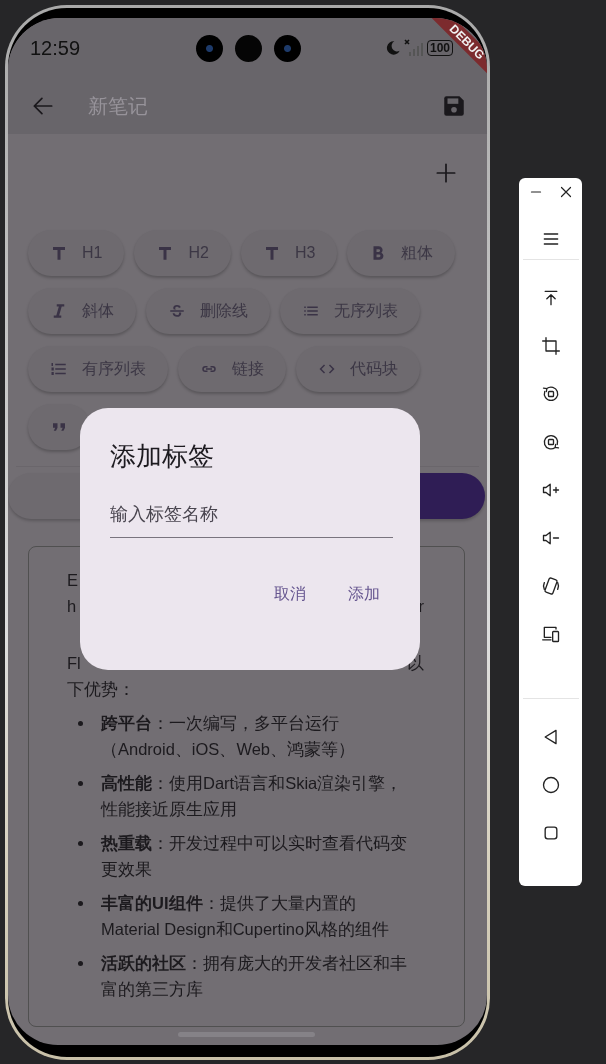 This screenshot has height=1064, width=606. What do you see at coordinates (74, 663) in the screenshot?
I see `text-fragment: Fl` at bounding box center [74, 663].